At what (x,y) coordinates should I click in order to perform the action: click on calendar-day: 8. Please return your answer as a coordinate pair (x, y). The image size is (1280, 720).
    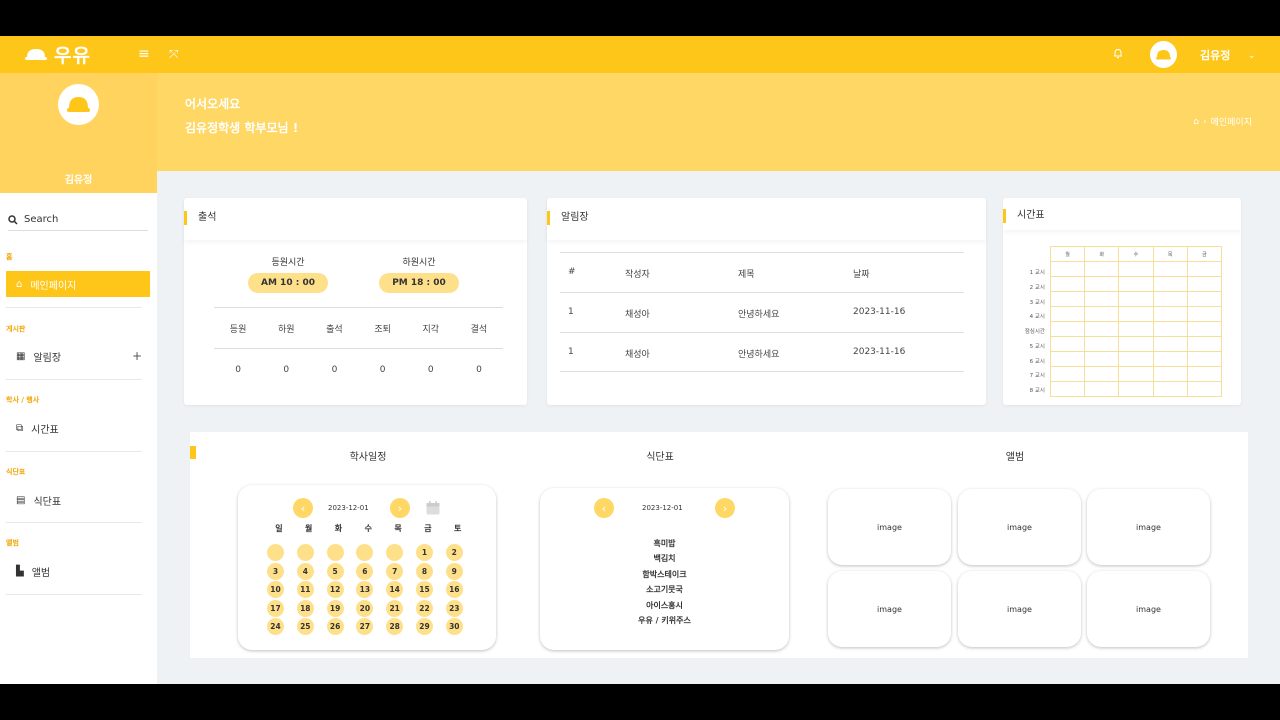
    Looking at the image, I should click on (424, 571).